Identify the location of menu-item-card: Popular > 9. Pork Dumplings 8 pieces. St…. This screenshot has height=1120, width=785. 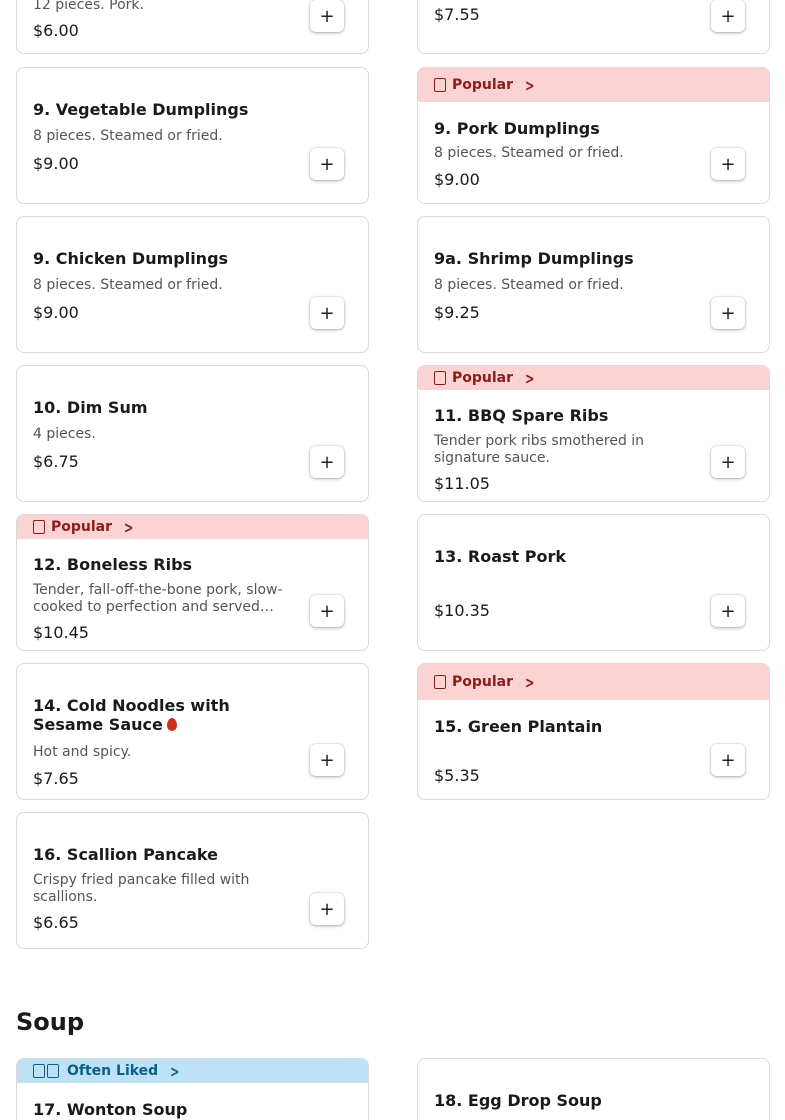
(593, 135).